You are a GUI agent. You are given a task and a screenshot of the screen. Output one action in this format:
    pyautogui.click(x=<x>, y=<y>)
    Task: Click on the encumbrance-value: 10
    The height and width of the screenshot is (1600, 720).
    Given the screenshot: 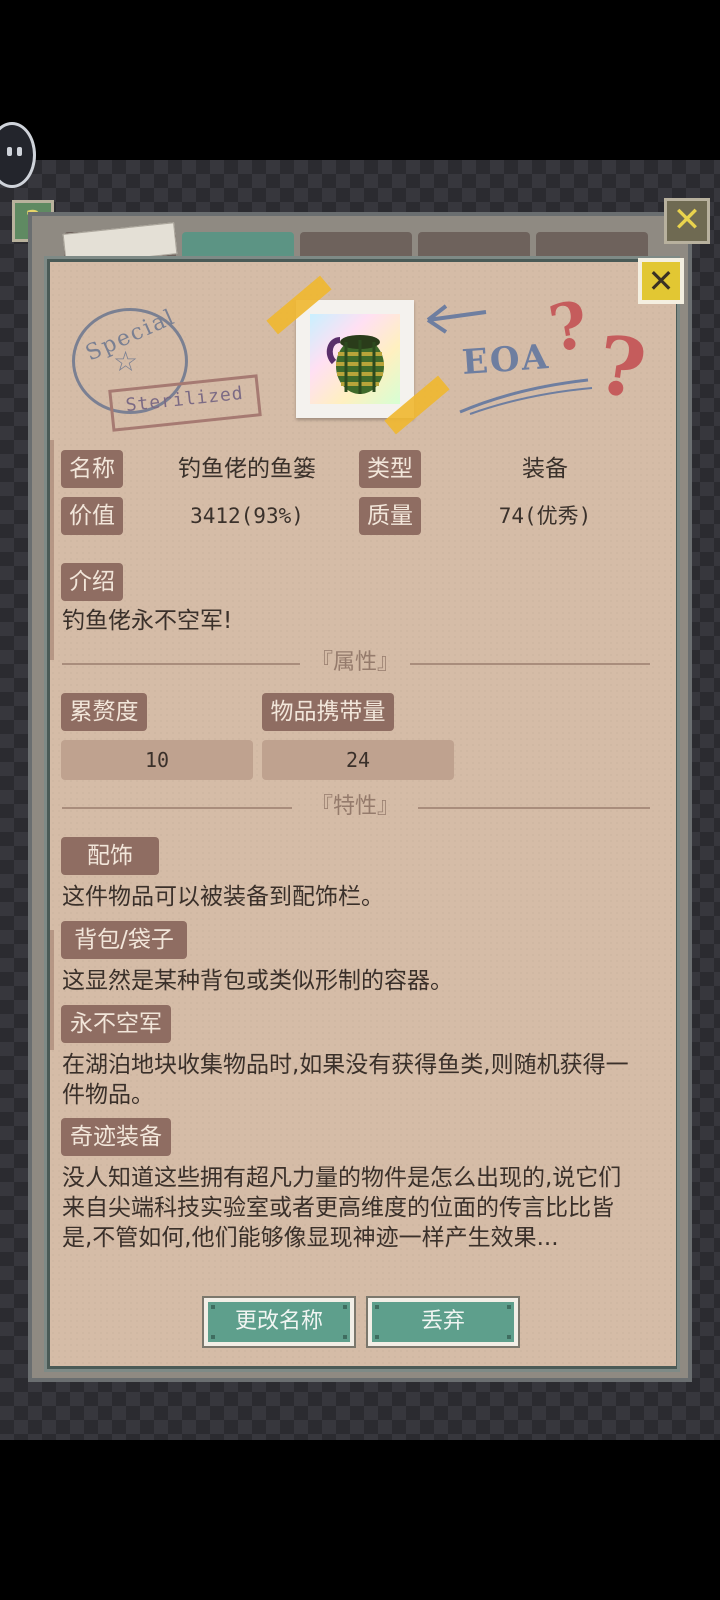 What is the action you would take?
    pyautogui.click(x=157, y=760)
    